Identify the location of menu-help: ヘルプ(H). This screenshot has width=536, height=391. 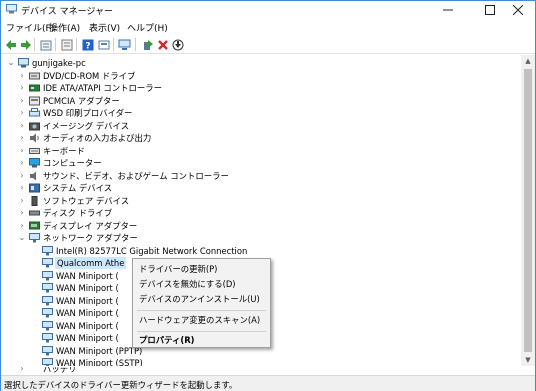
(147, 27).